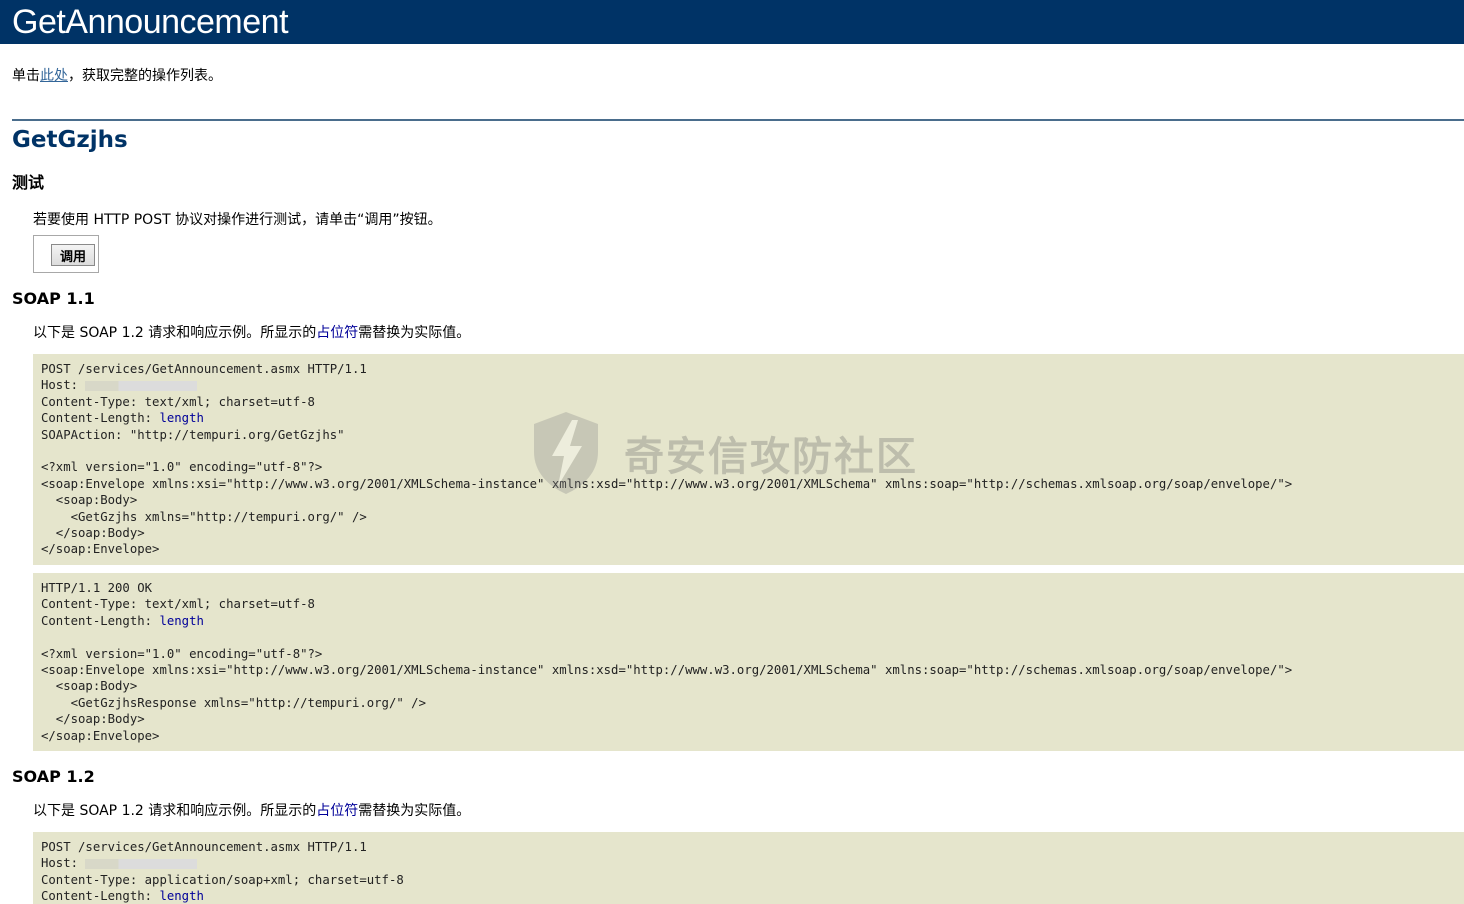  Describe the element at coordinates (28, 182) in the screenshot. I see `test-heading: 测试` at that location.